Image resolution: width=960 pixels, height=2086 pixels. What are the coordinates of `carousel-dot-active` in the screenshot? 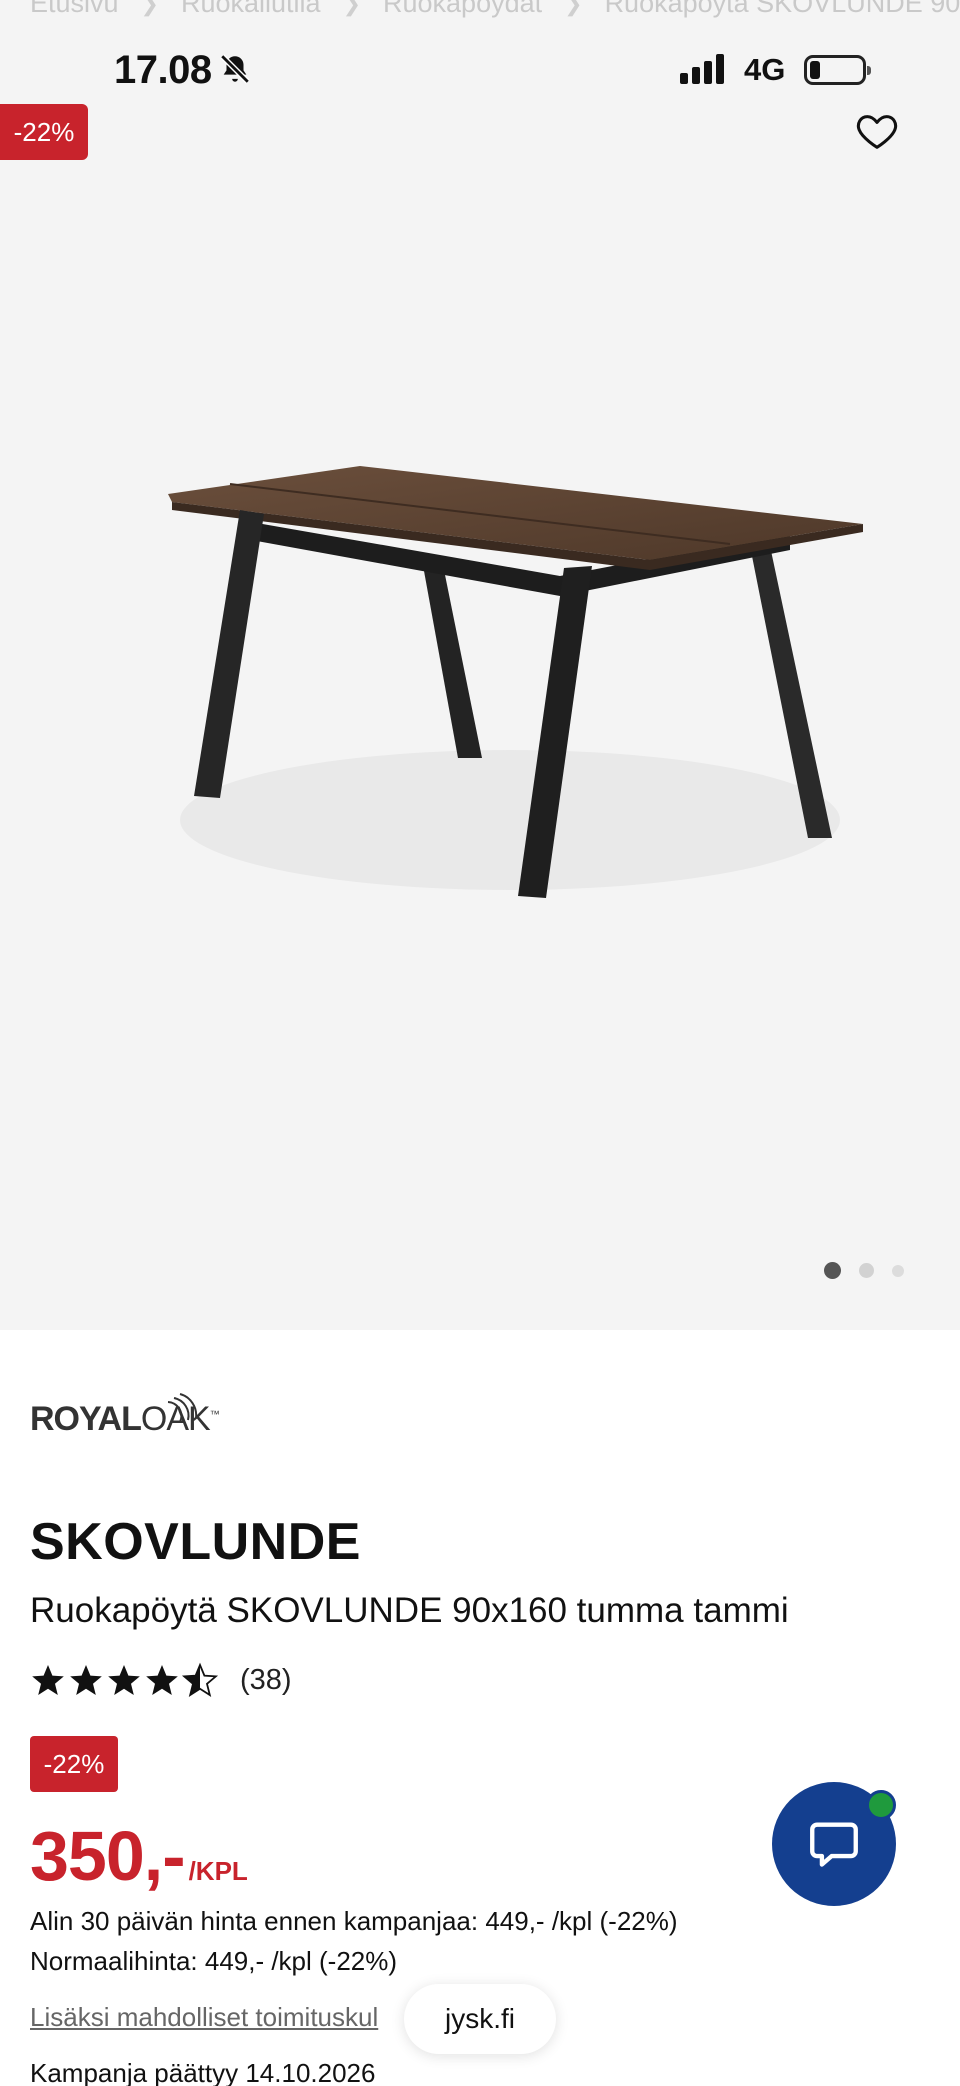 It's located at (832, 1270).